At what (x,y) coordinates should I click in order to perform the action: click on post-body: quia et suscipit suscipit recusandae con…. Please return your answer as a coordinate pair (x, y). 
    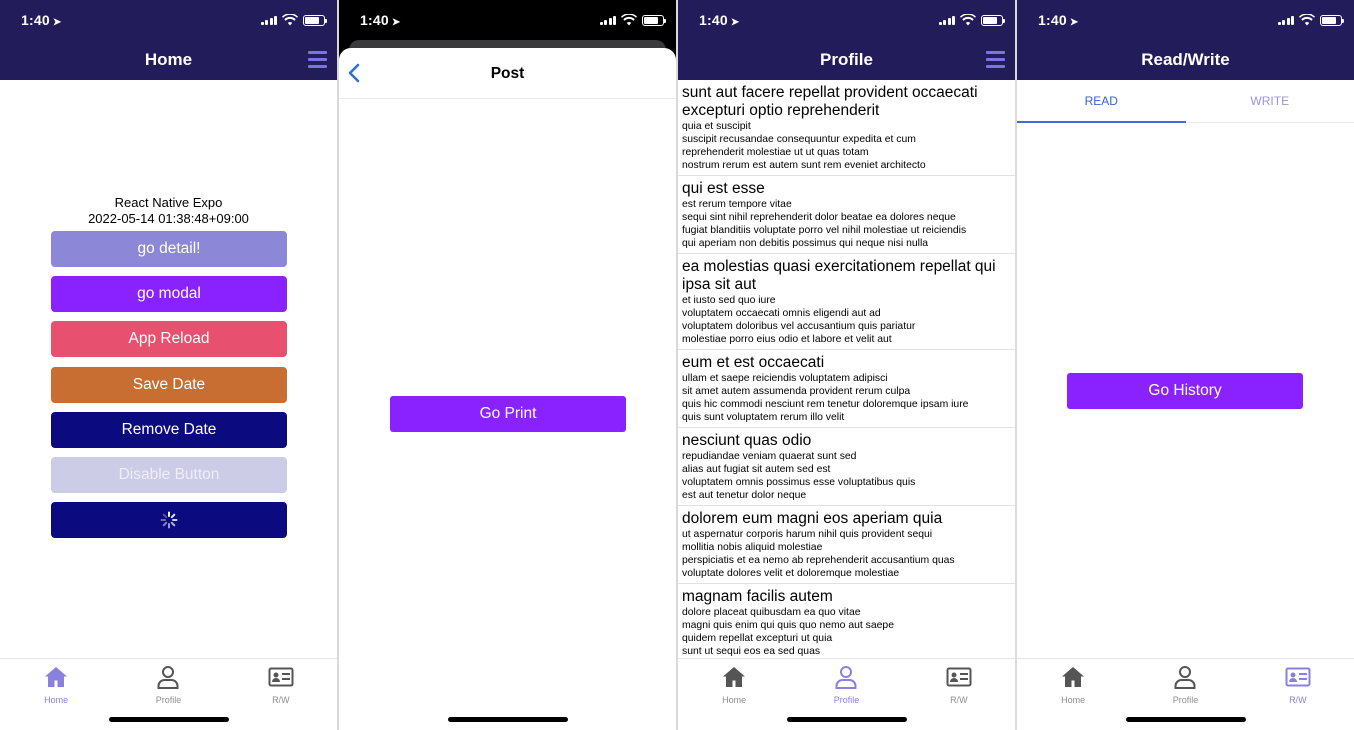
    Looking at the image, I should click on (804, 146).